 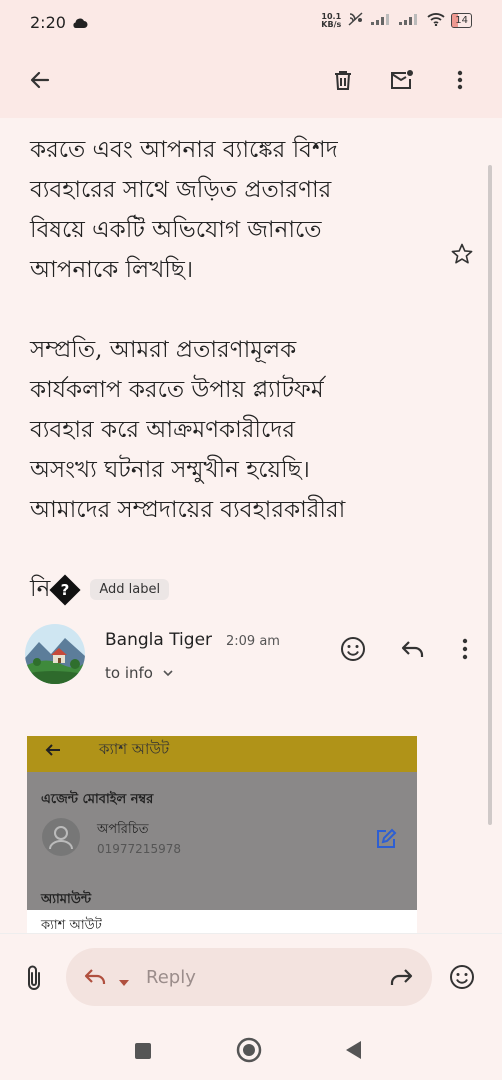 I want to click on signal-2-icon, so click(x=410, y=20).